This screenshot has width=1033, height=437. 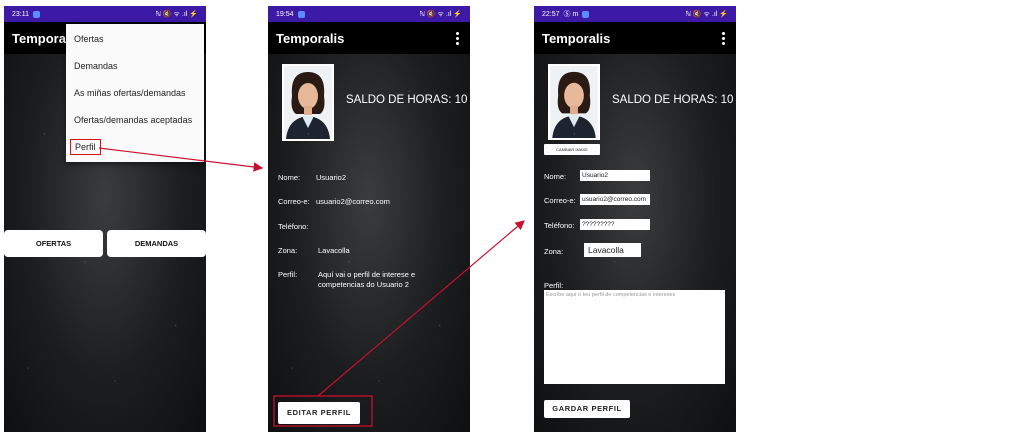 What do you see at coordinates (319, 413) in the screenshot?
I see `edit-profile-button: EDITAR PERFIL` at bounding box center [319, 413].